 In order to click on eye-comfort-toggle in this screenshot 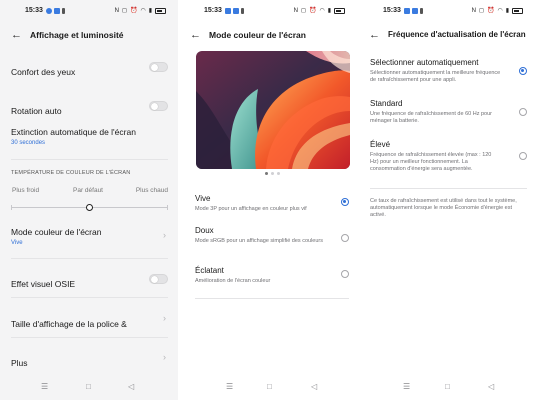, I will do `click(158, 67)`.